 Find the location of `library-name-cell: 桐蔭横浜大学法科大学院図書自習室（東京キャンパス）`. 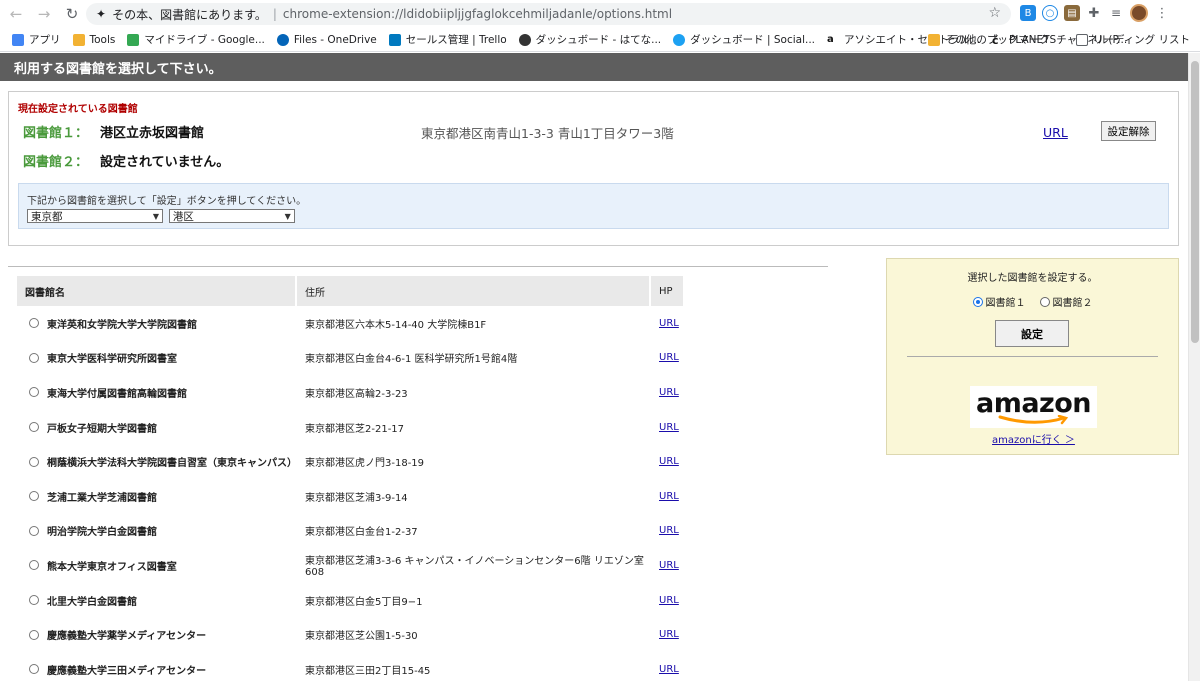

library-name-cell: 桐蔭横浜大学法科大学院図書自習室（東京キャンパス） is located at coordinates (157, 461).